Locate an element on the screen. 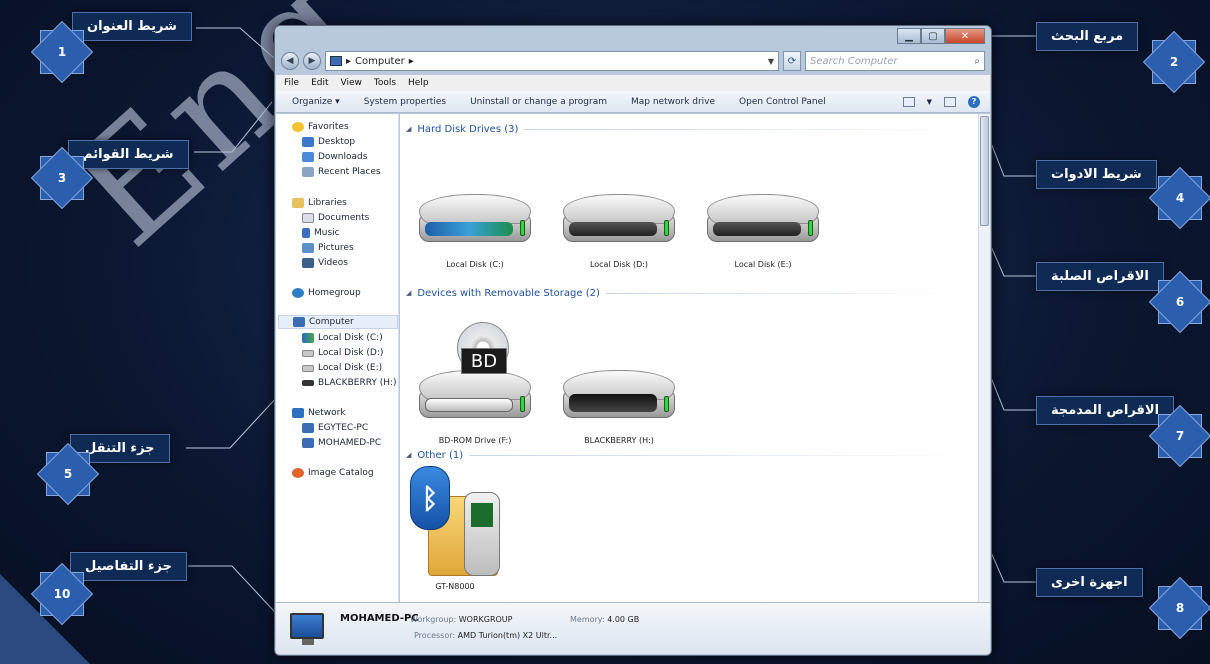  breadcrumb-computer: Computer is located at coordinates (380, 61).